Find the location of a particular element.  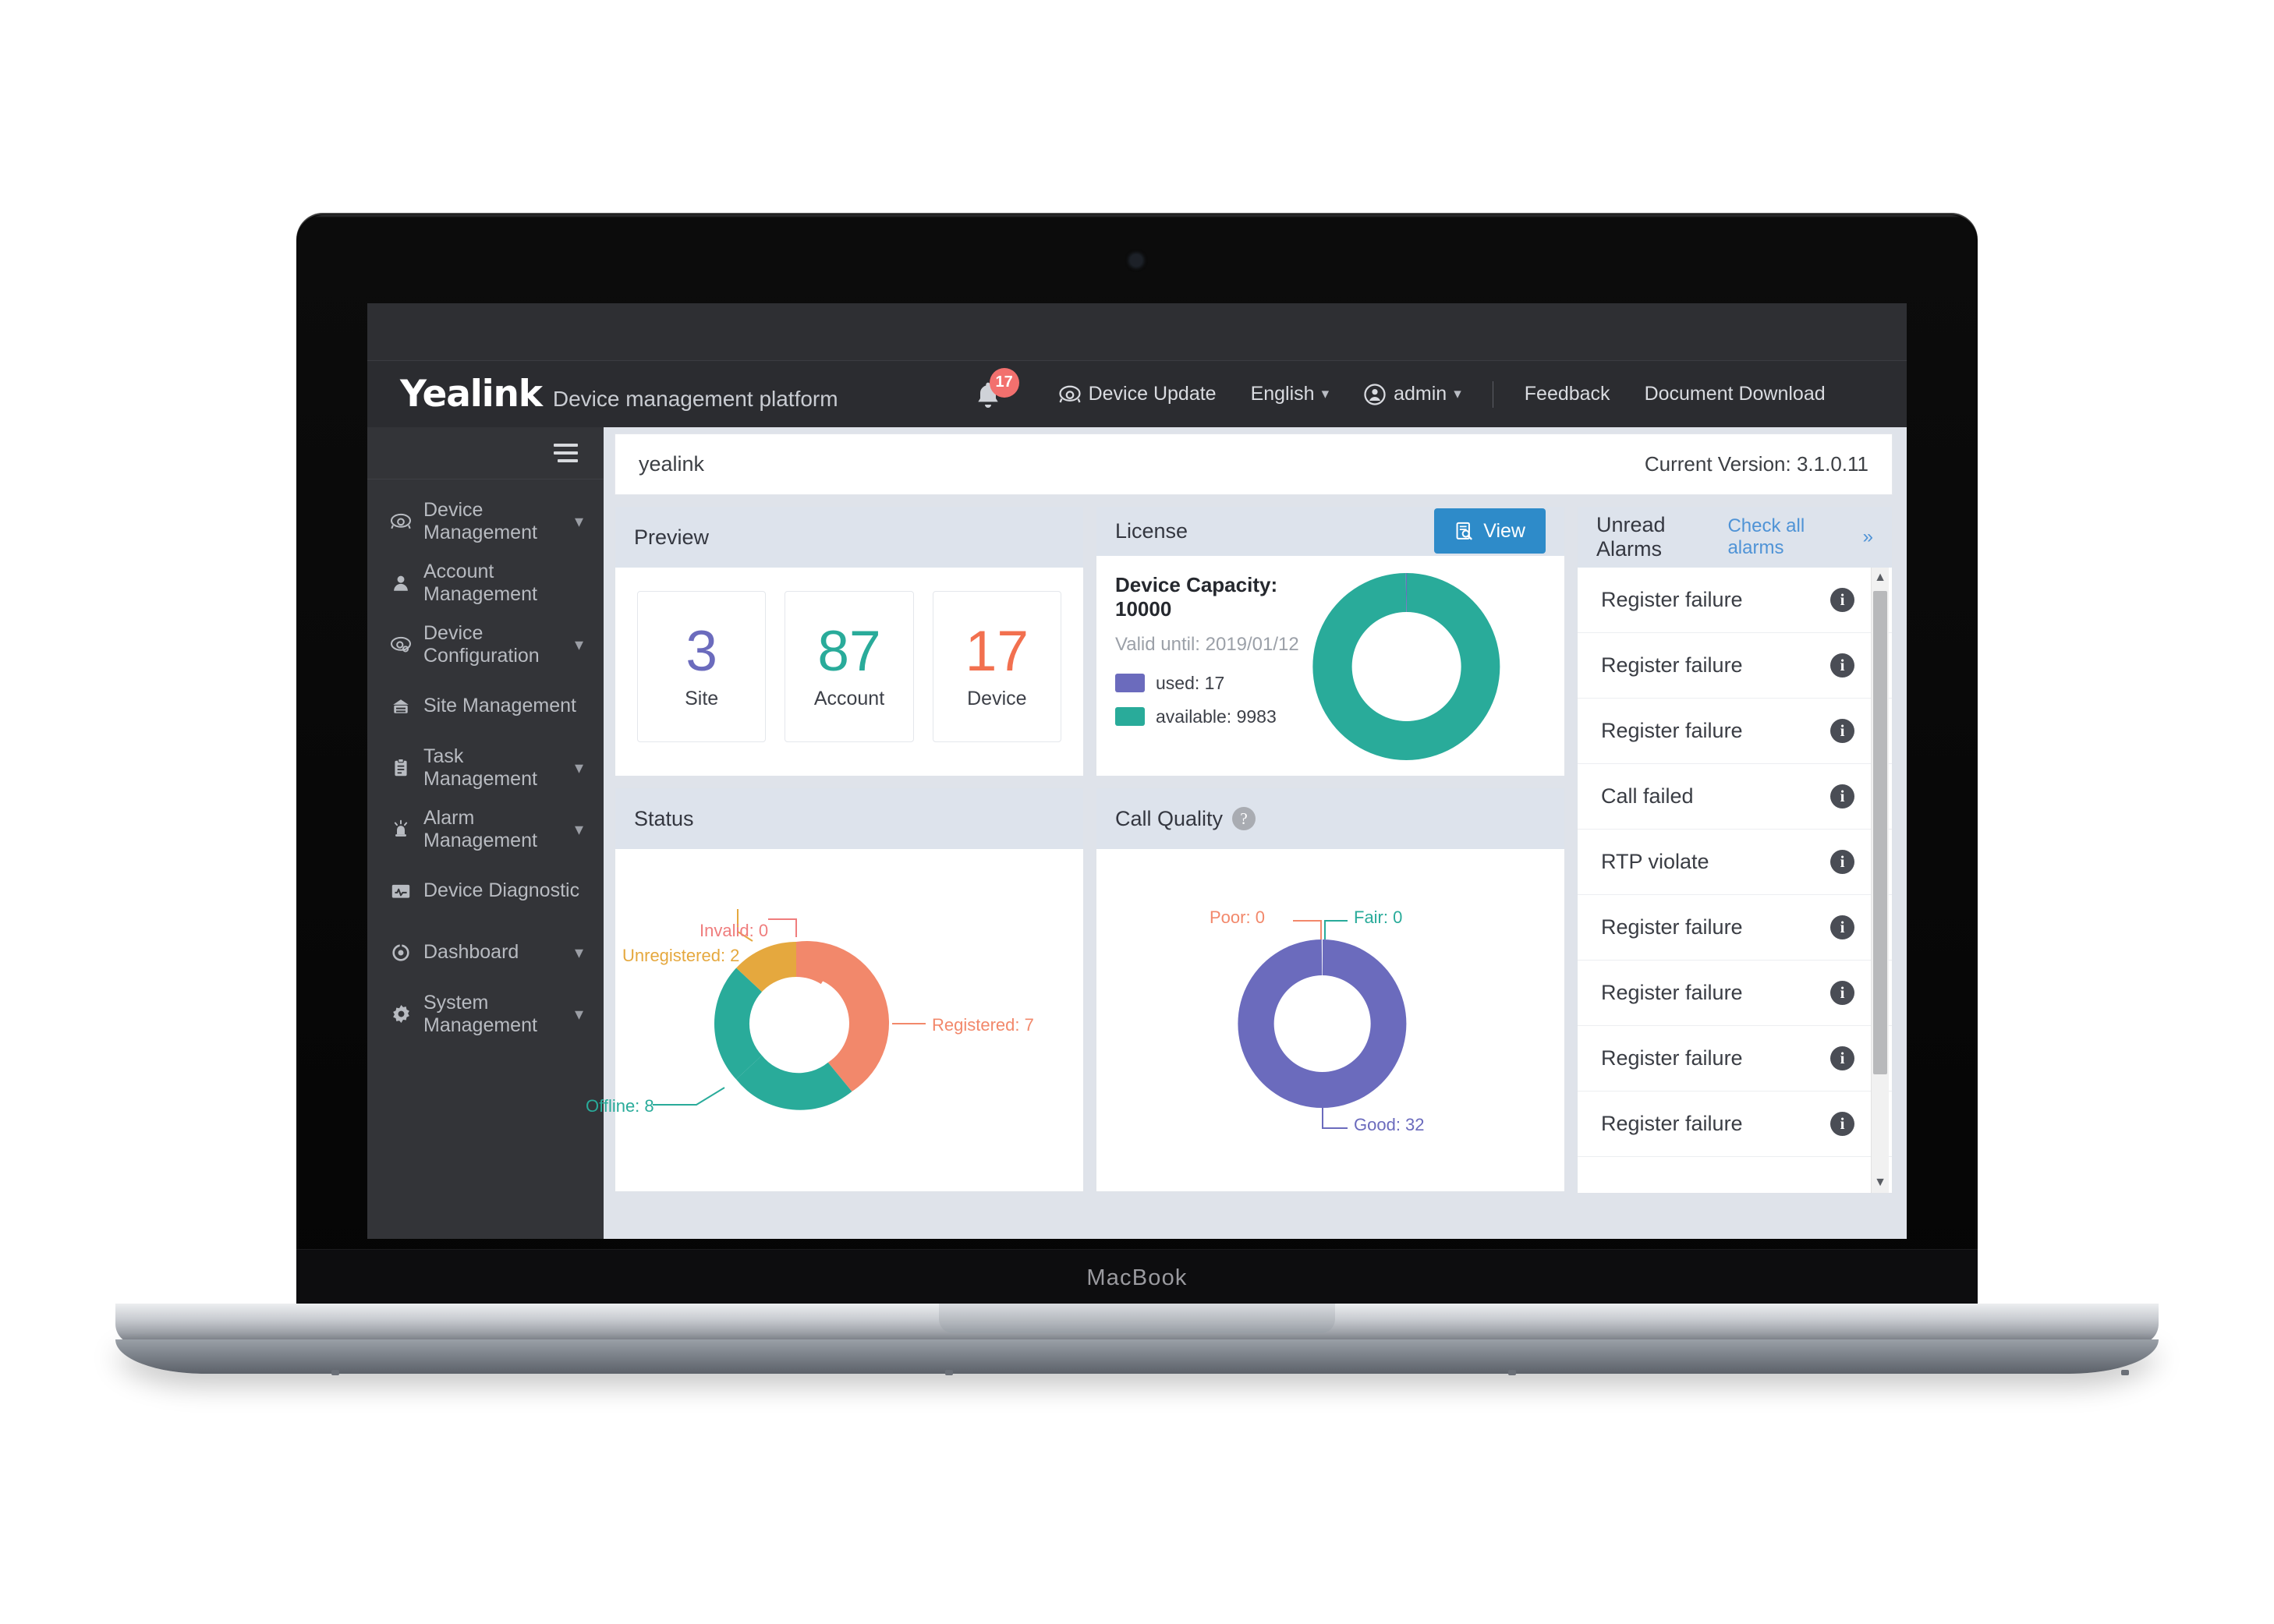

sidebar-item-site-management: Site Management is located at coordinates (486, 706).